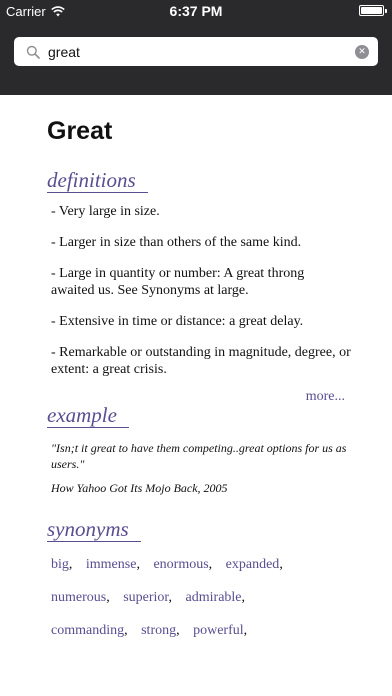 The height and width of the screenshot is (696, 392). I want to click on synonyms-row: numerous, superior, admirable,, so click(148, 597).